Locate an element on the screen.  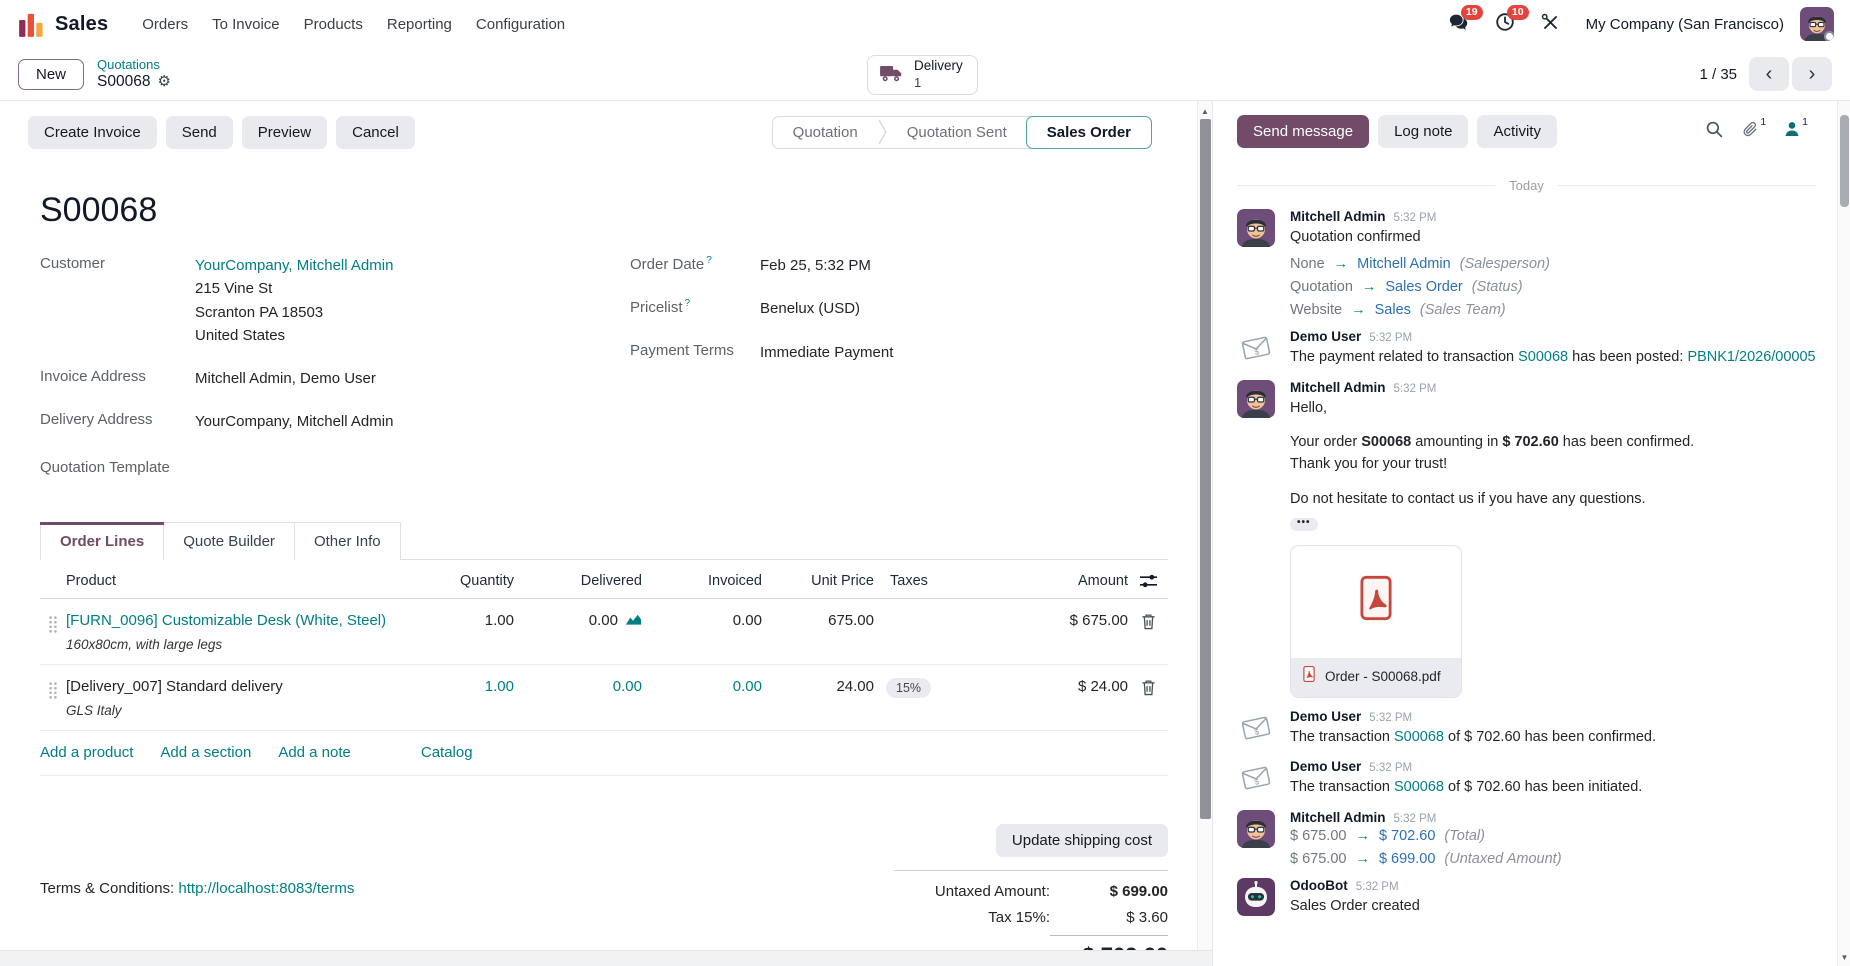
forecast-chart-icon is located at coordinates (633, 621).